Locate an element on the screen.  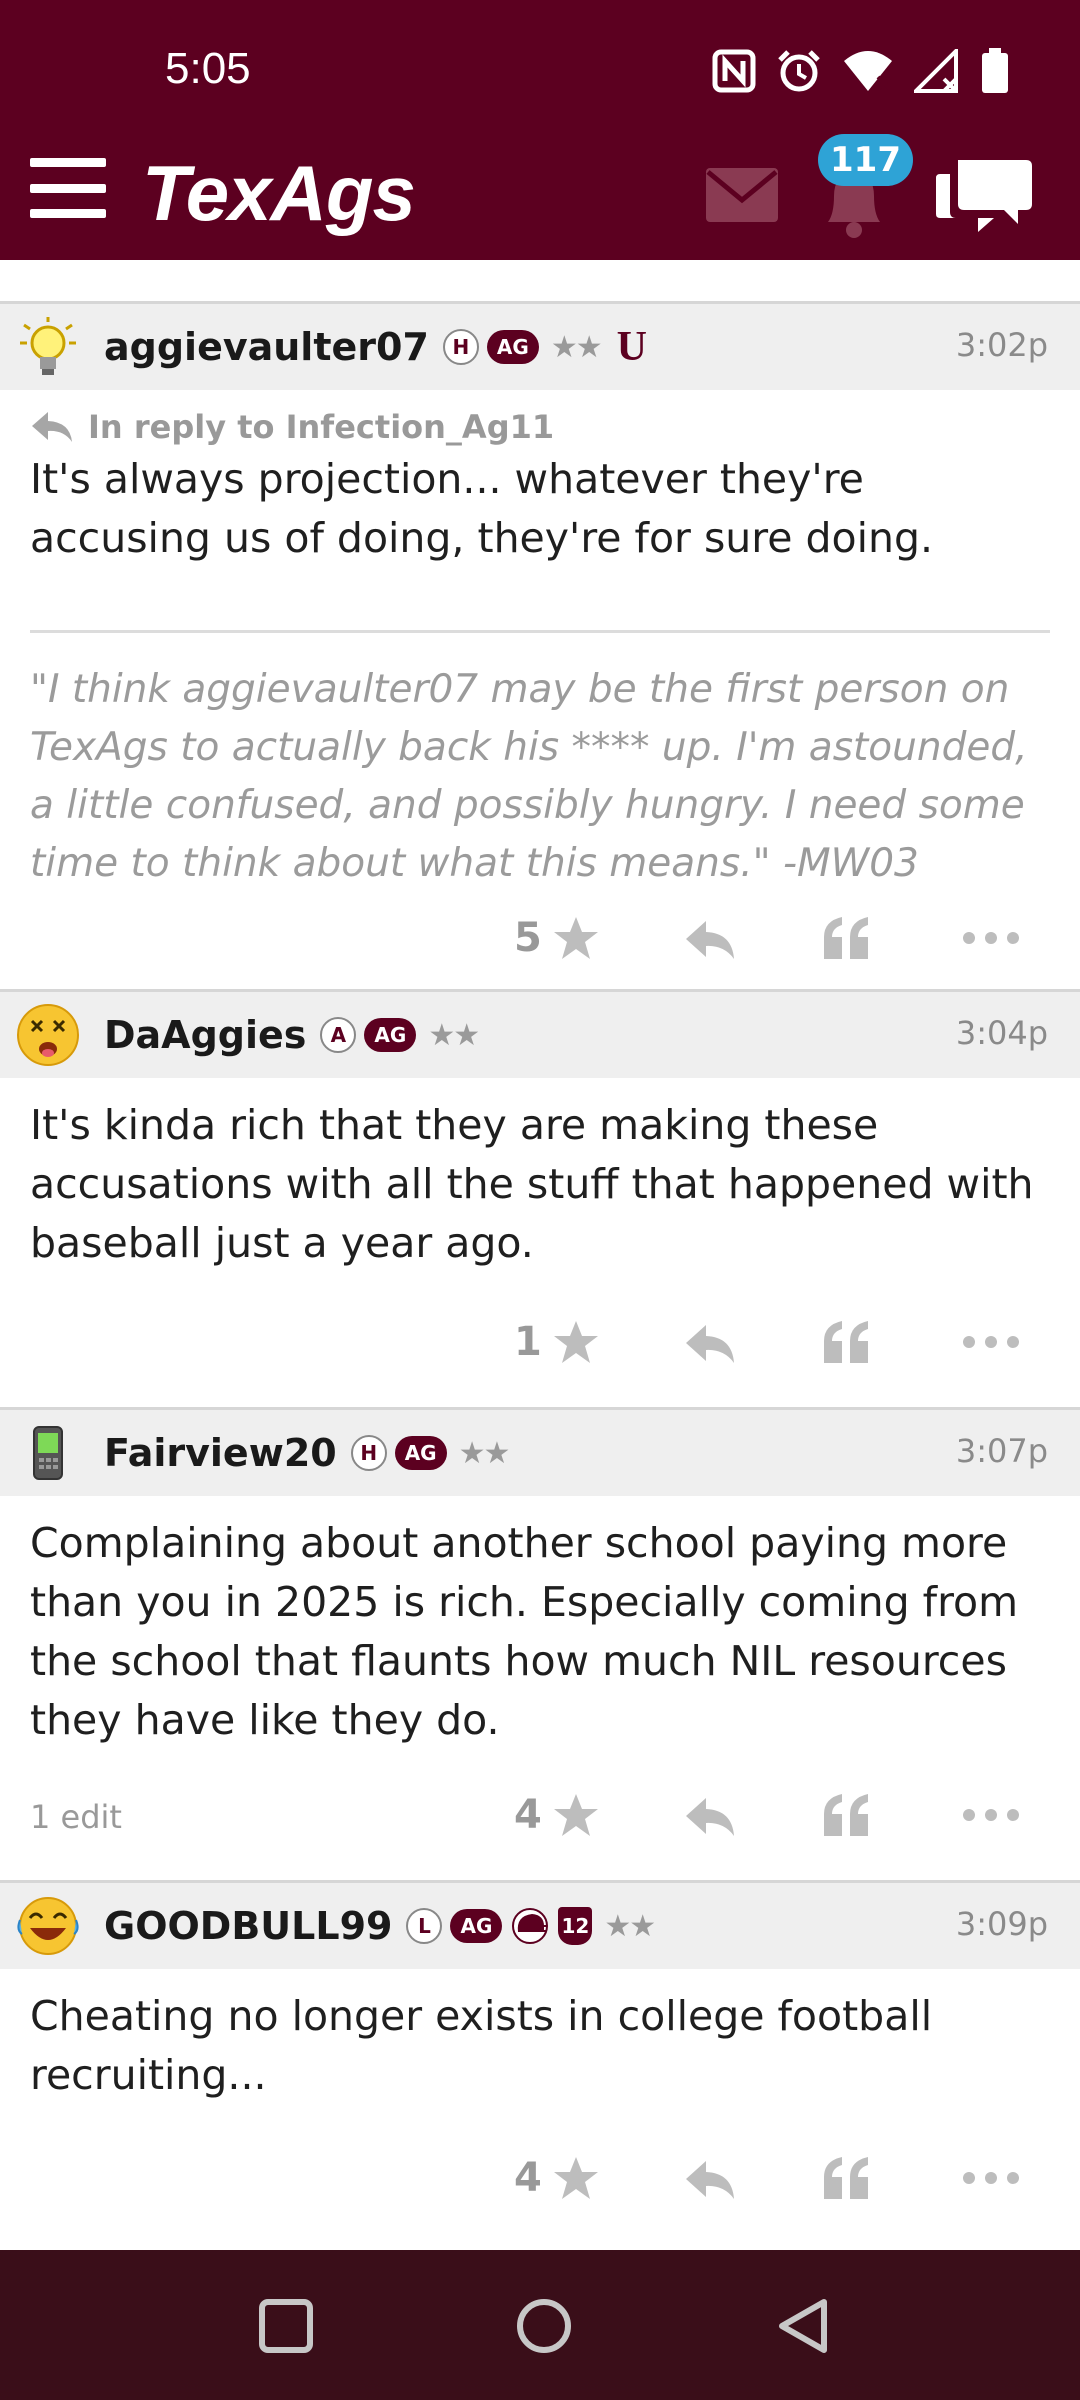
chat-bubbles-icon is located at coordinates (984, 193).